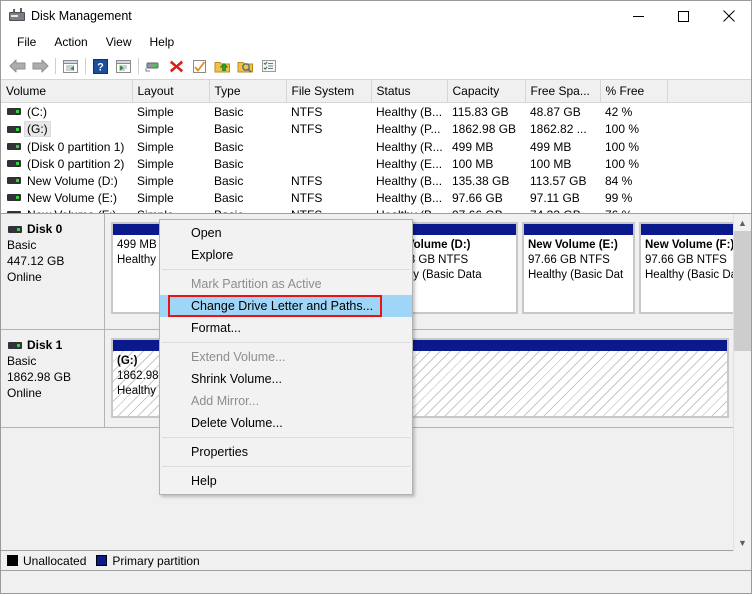 Image resolution: width=754 pixels, height=596 pixels. What do you see at coordinates (578, 229) in the screenshot?
I see `partition-header-bar` at bounding box center [578, 229].